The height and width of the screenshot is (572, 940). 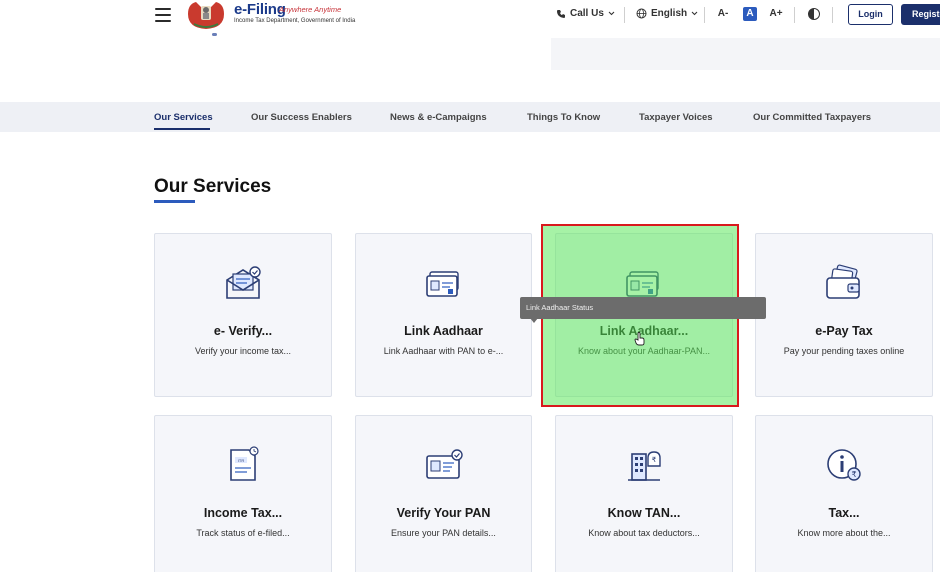 I want to click on building-money-icon: ₹, so click(x=644, y=466).